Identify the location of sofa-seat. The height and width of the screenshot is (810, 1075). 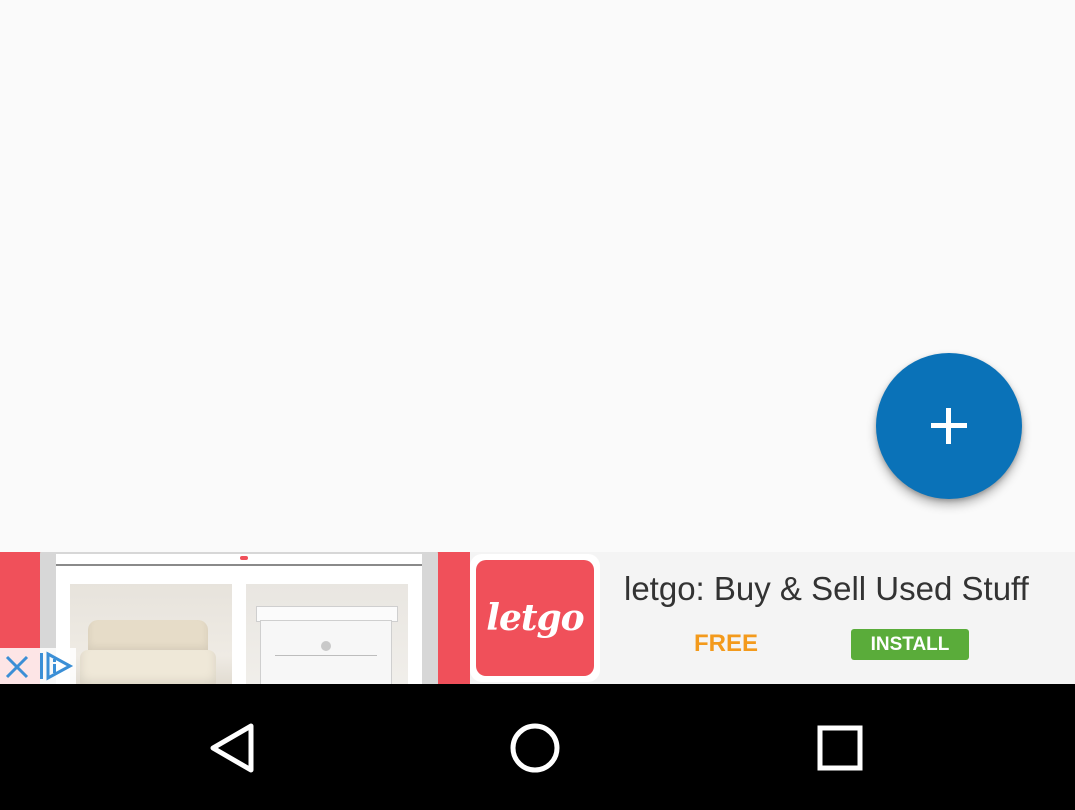
(148, 667).